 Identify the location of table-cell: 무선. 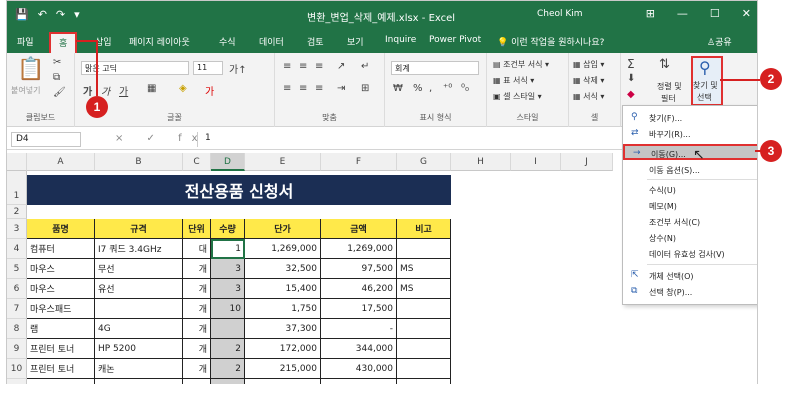
(139, 269).